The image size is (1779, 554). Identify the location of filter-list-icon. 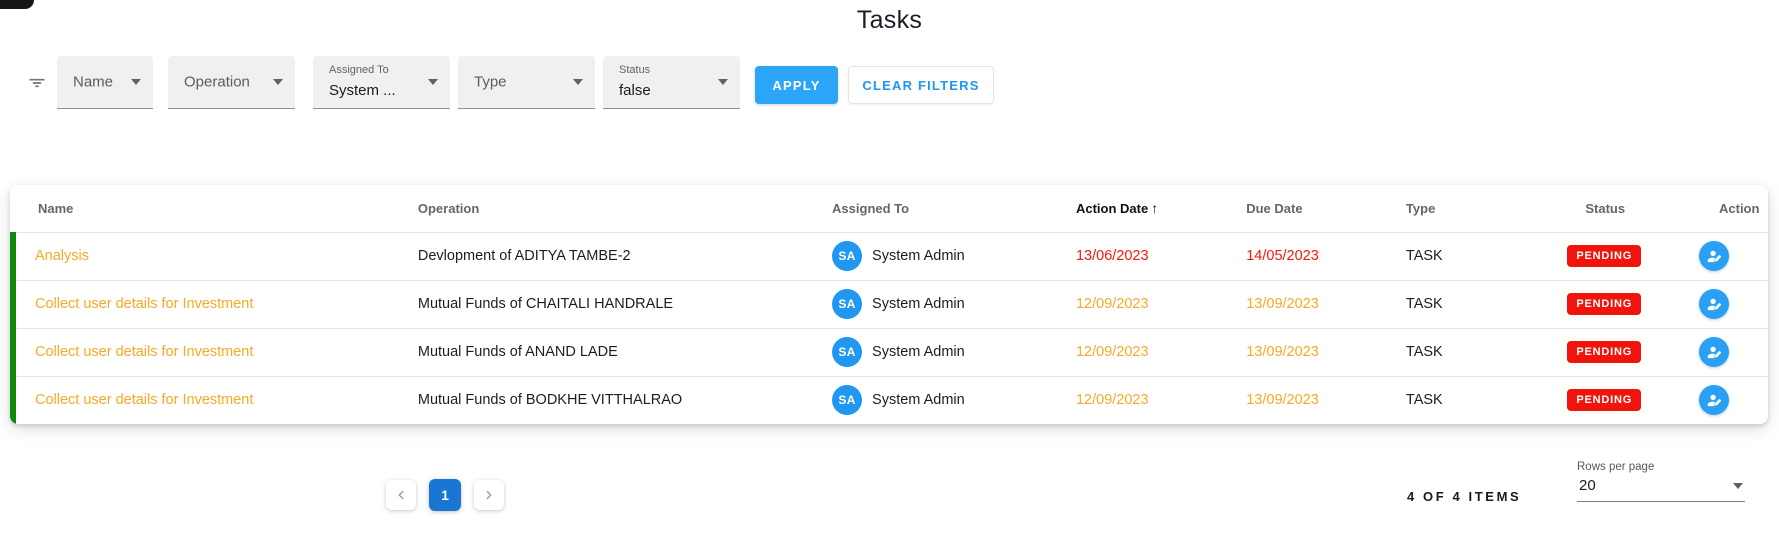
(37, 83).